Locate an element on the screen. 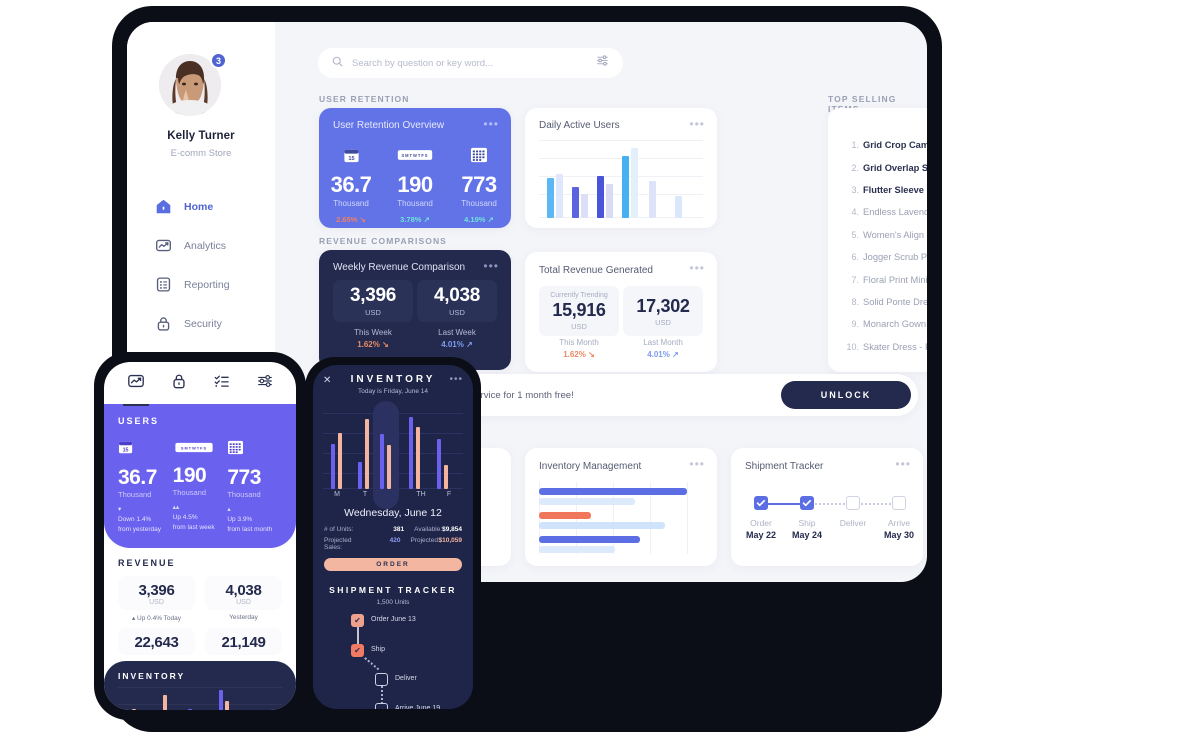 The width and height of the screenshot is (1200, 747). list-item: 5. Women's Align Pants is located at coordinates (886, 235).